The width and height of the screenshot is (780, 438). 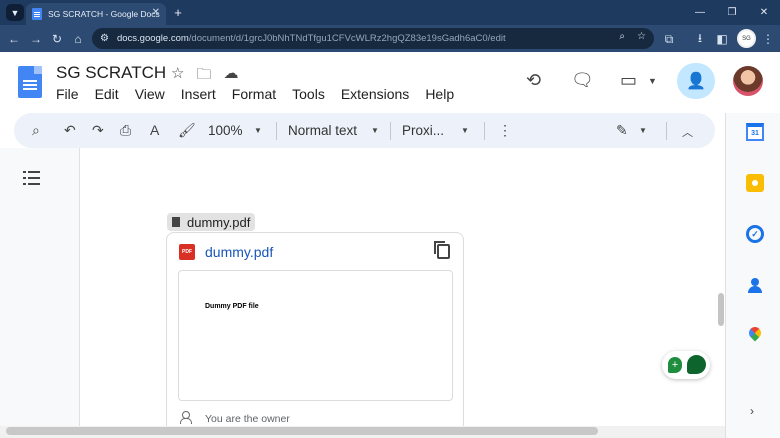 What do you see at coordinates (700, 12) in the screenshot?
I see `minimize-button: —` at bounding box center [700, 12].